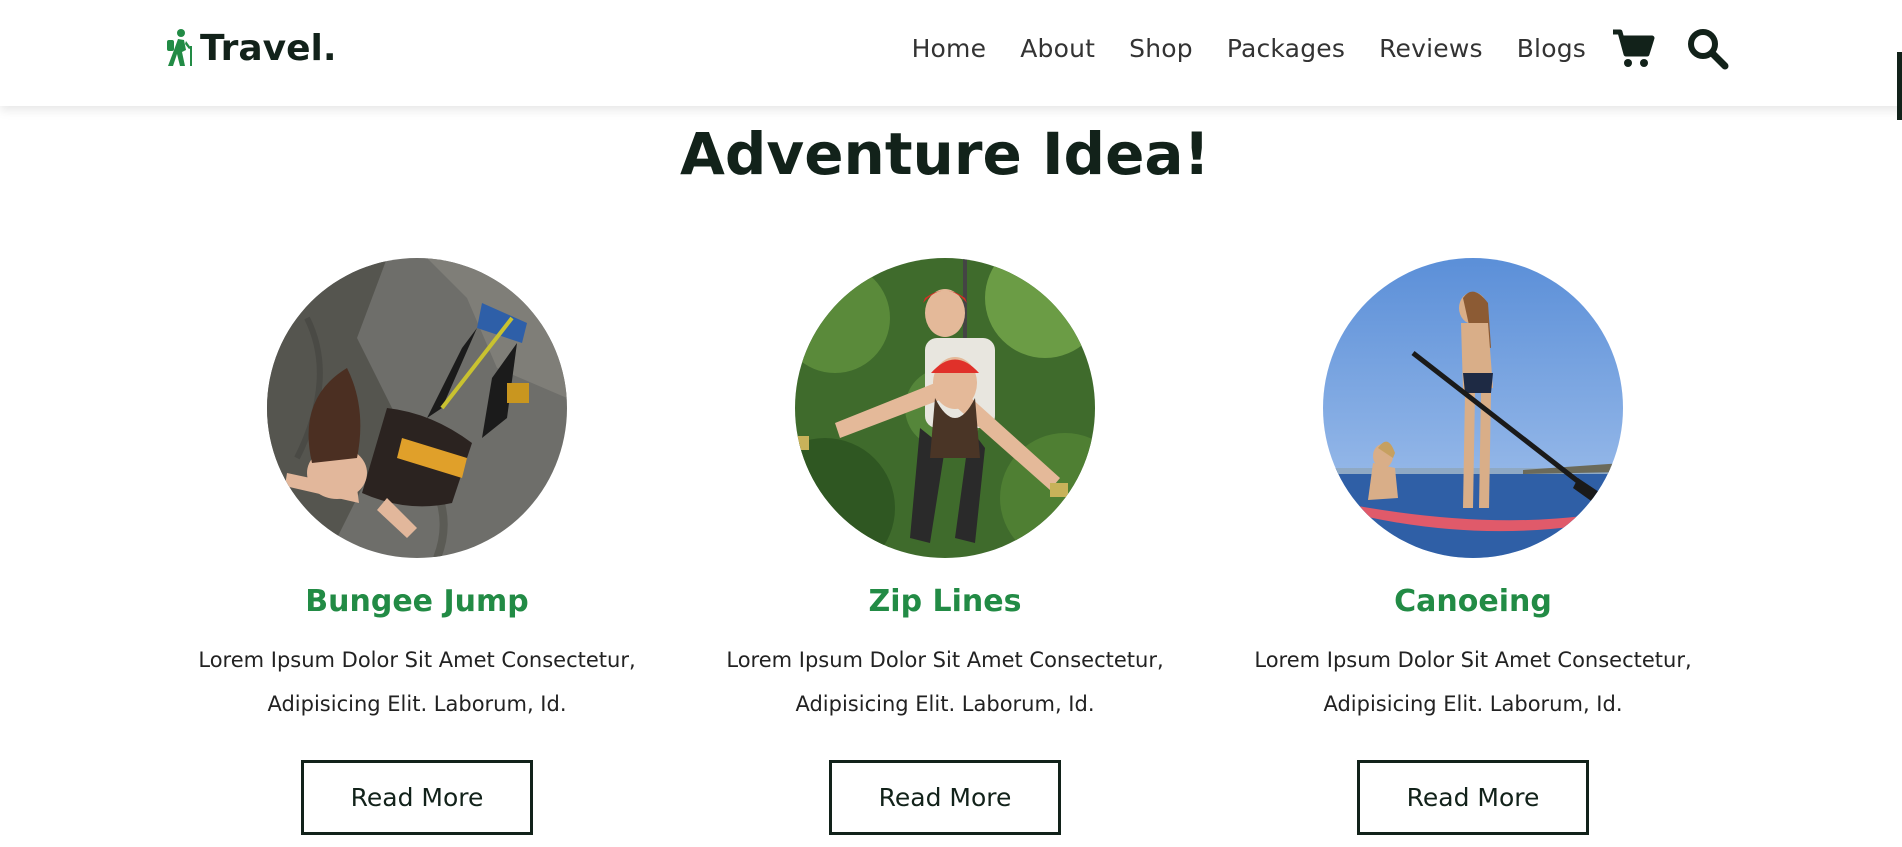  I want to click on bungee-jump-photo, so click(417, 408).